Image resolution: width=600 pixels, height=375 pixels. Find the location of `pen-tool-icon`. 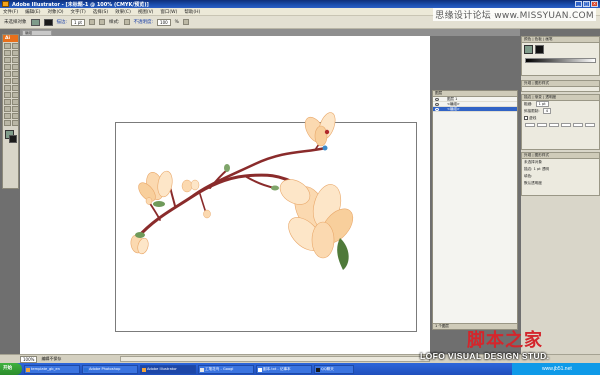

pen-tool-icon is located at coordinates (7, 60).